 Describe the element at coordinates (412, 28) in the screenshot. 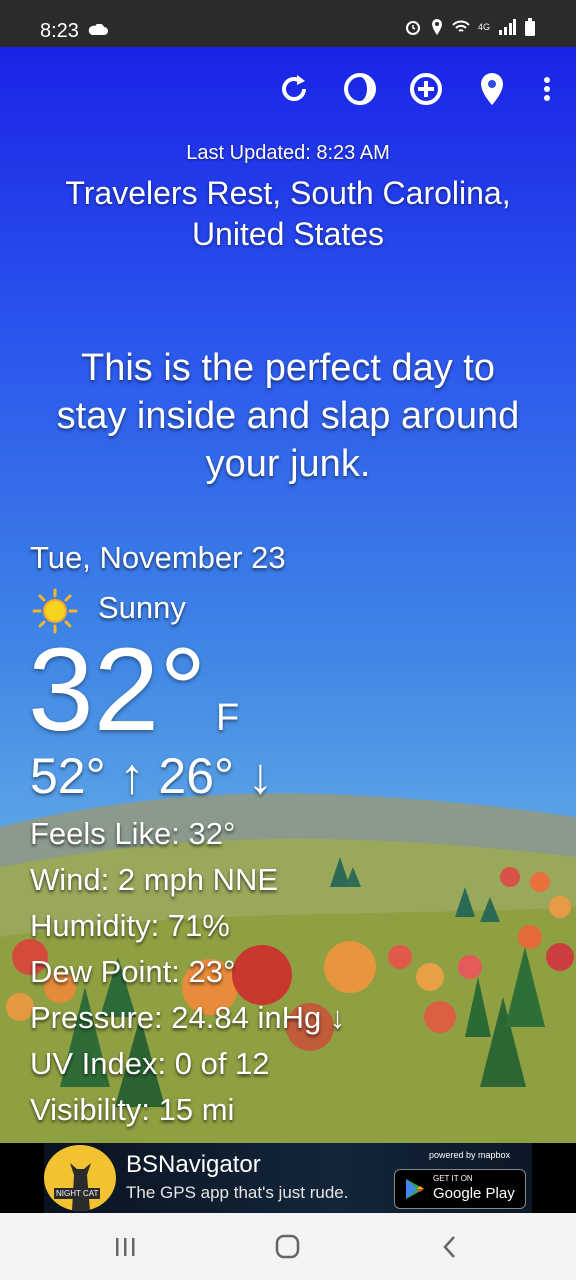

I see `alarm-icon` at that location.